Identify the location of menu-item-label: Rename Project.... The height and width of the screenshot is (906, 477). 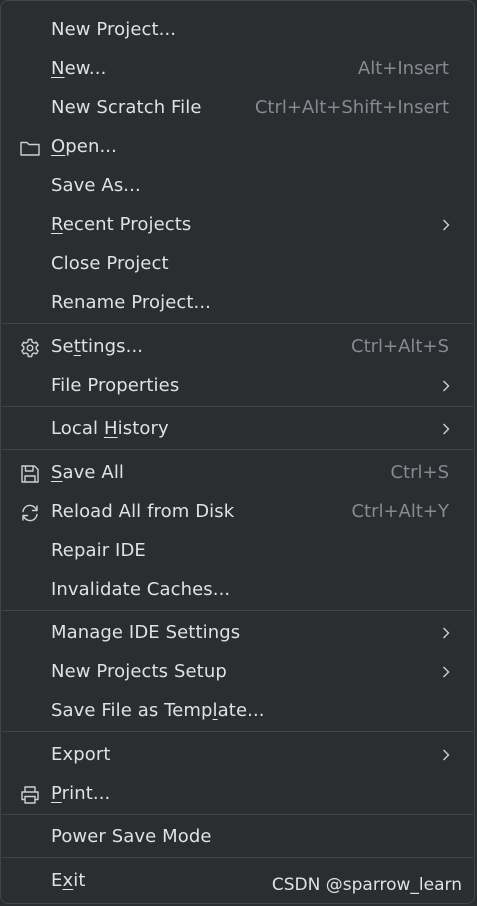
(131, 302).